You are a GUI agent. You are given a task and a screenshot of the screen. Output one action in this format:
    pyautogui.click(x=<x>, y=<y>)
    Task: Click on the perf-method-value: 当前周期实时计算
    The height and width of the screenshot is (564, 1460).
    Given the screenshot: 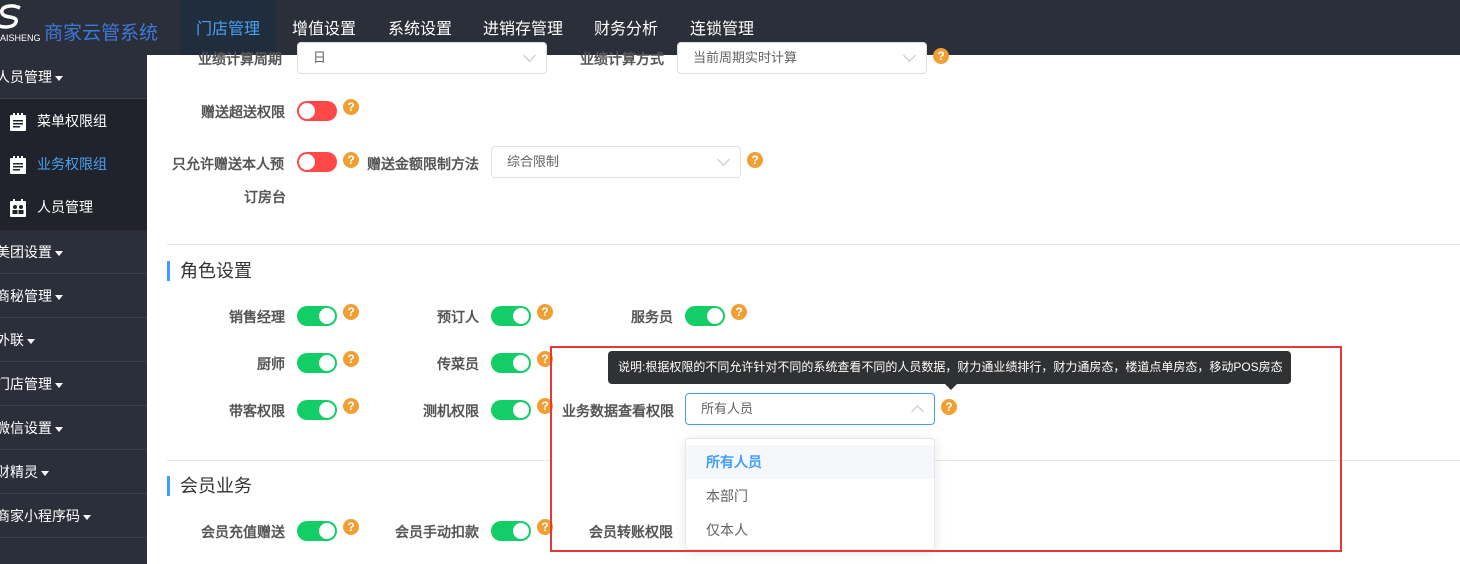 What is the action you would take?
    pyautogui.click(x=745, y=57)
    